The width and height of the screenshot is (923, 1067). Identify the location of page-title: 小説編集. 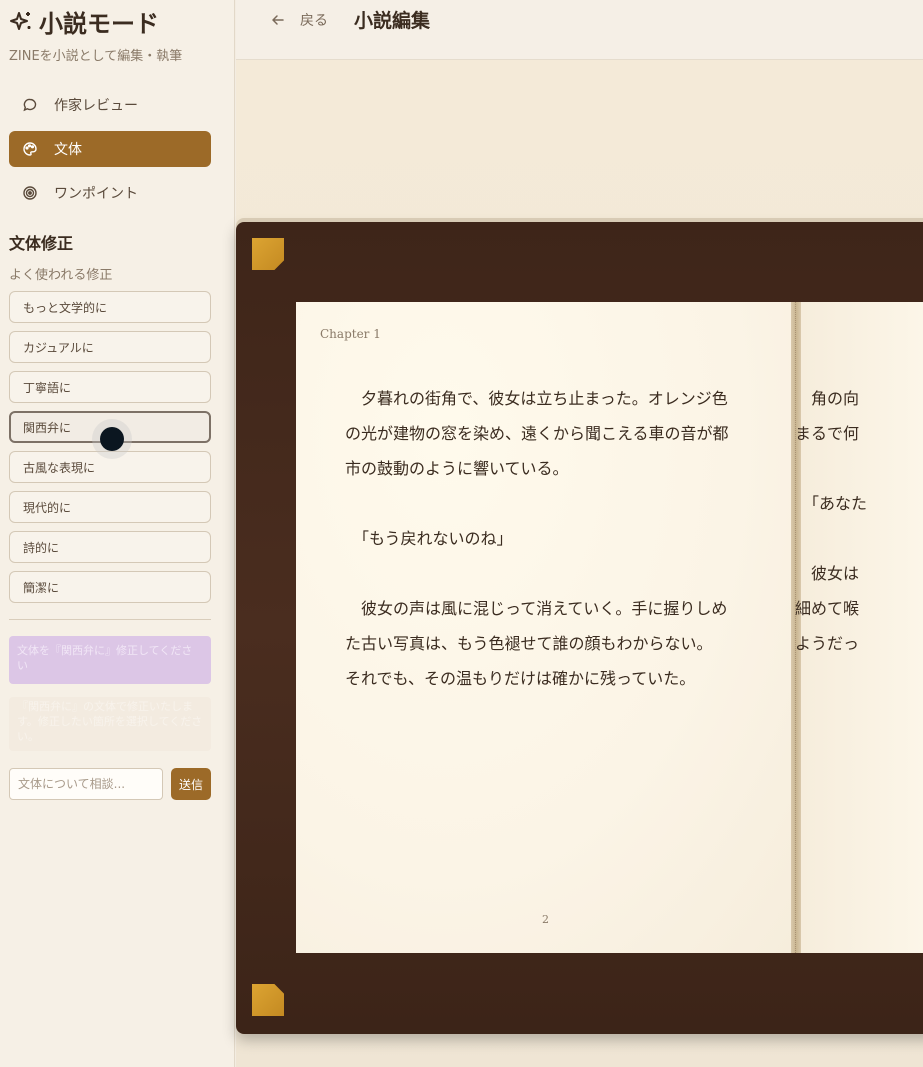
(392, 21).